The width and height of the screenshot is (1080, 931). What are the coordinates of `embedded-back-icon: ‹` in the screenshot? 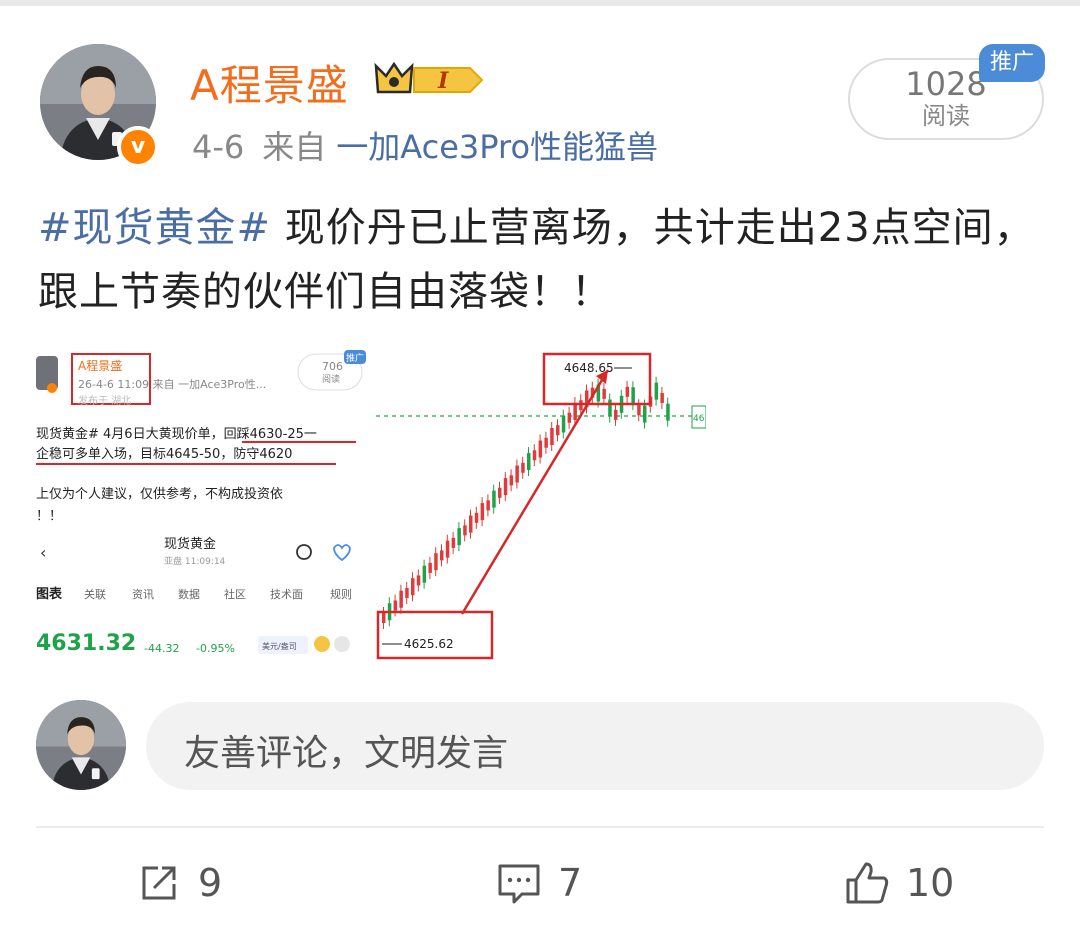 It's located at (43, 552).